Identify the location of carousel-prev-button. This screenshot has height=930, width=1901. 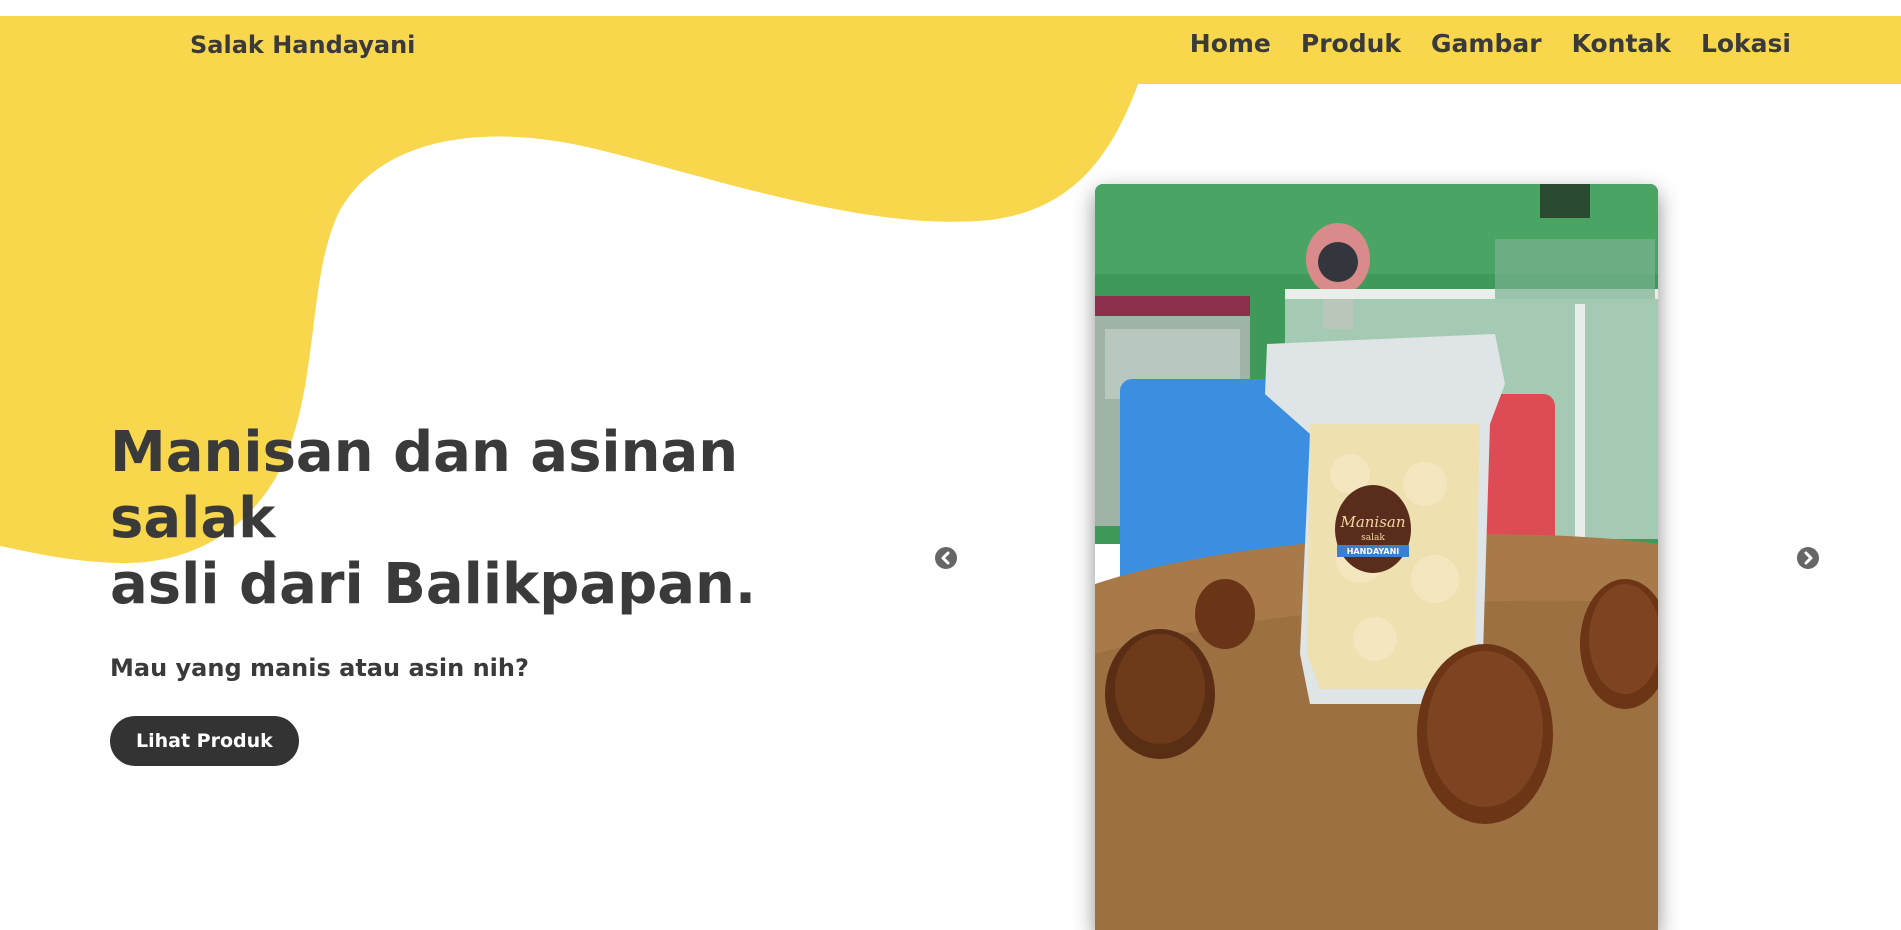
(946, 558).